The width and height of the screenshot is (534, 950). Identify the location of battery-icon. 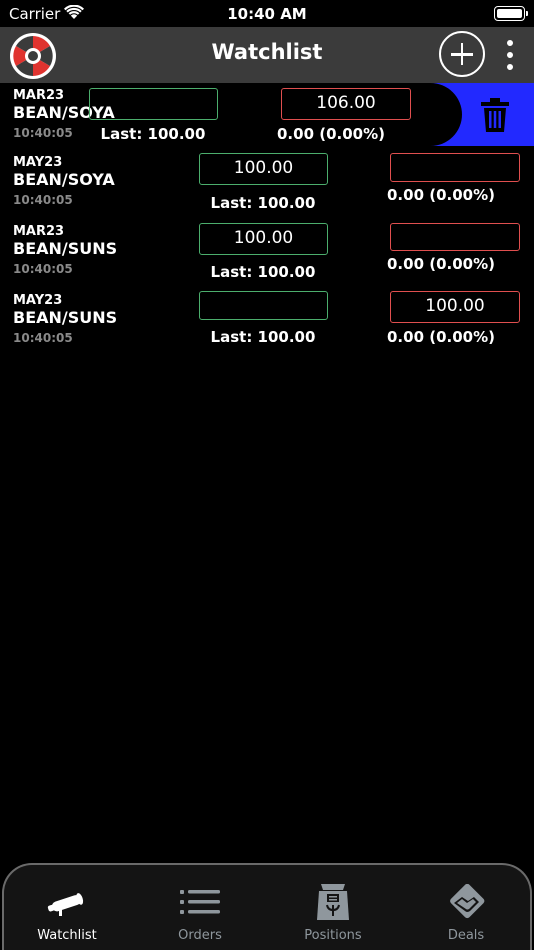
(511, 13).